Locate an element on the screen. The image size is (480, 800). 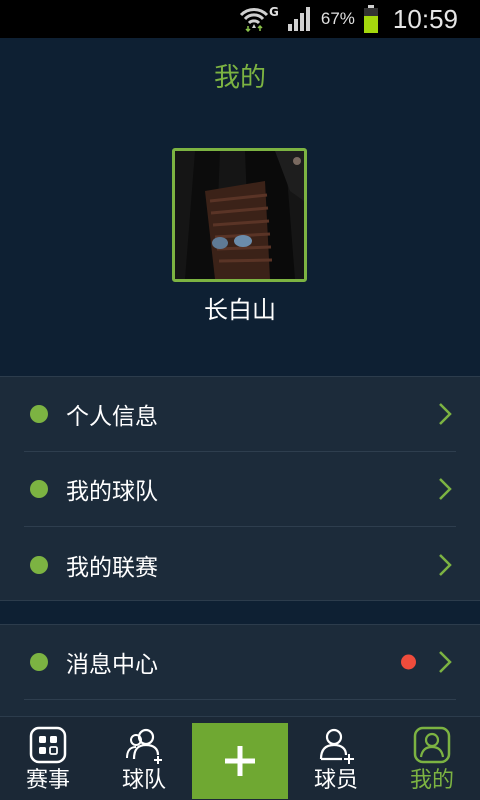
nav-item-teams: 球队 is located at coordinates (144, 758).